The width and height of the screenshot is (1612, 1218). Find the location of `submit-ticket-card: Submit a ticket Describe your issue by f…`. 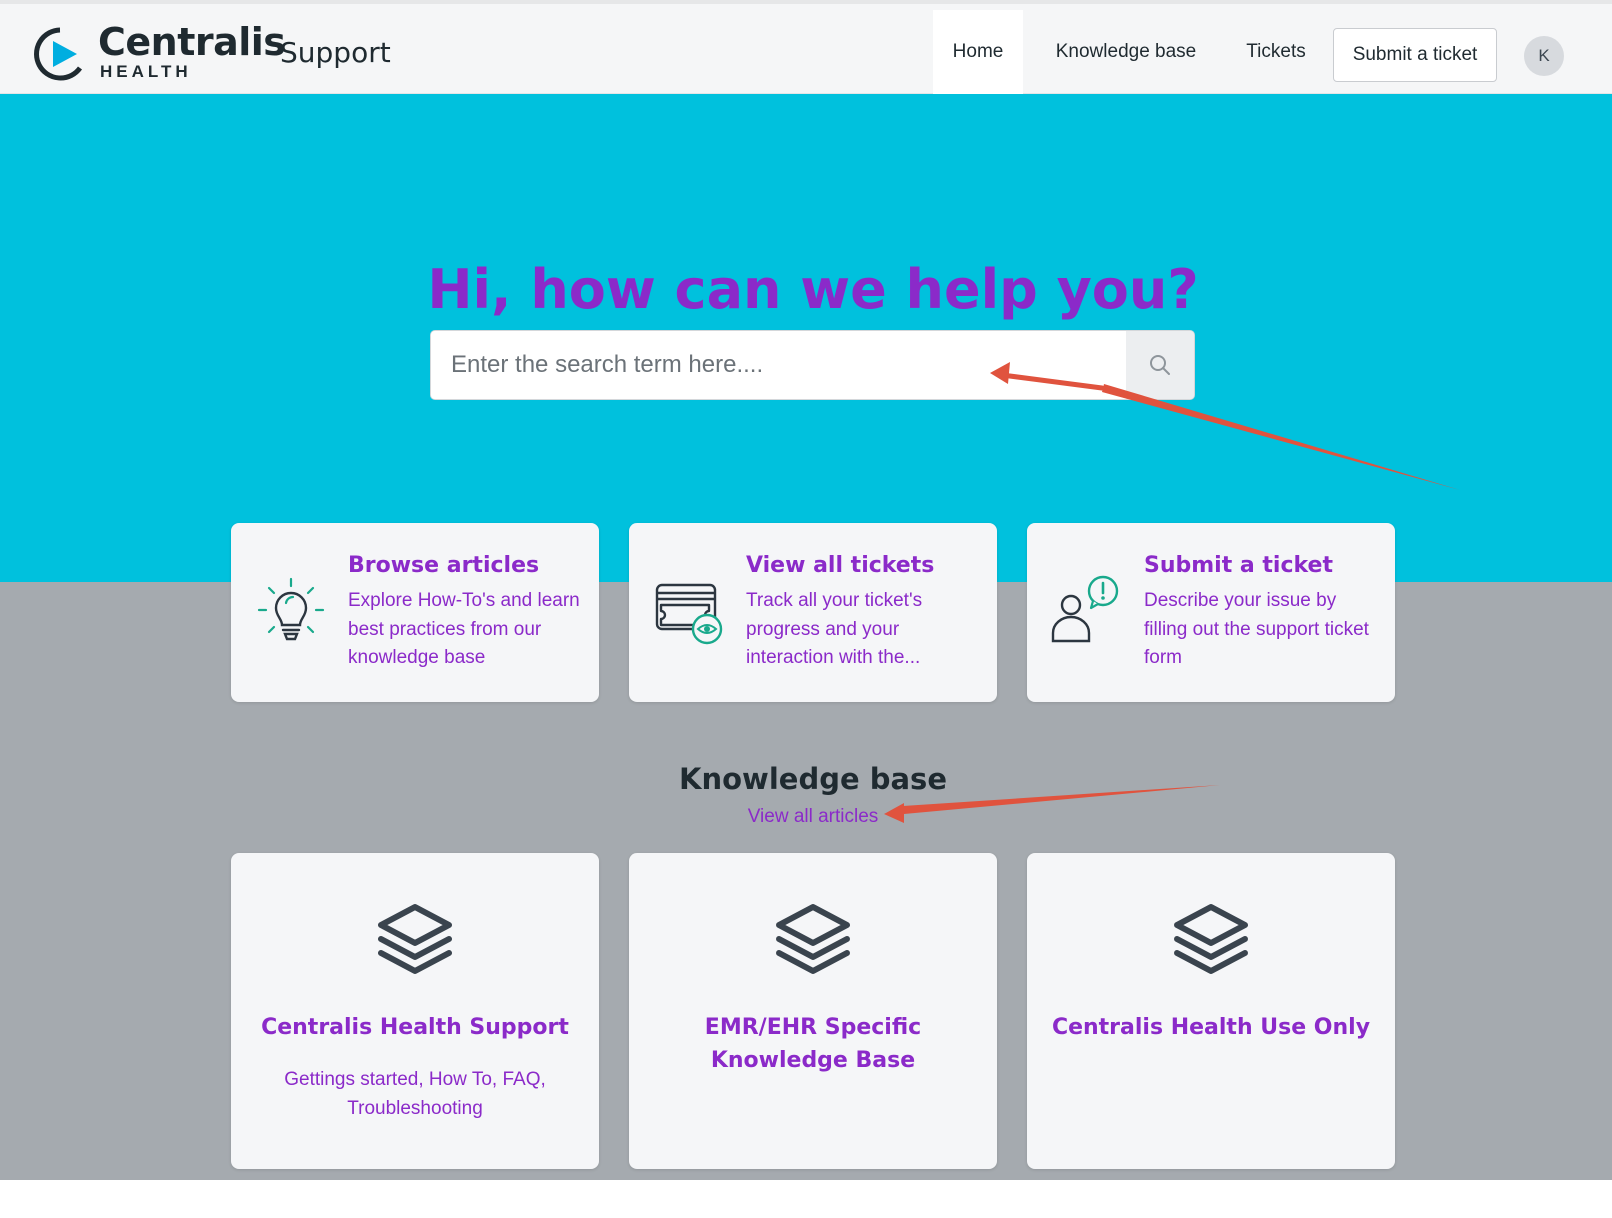

submit-ticket-card: Submit a ticket Describe your issue by f… is located at coordinates (1211, 612).